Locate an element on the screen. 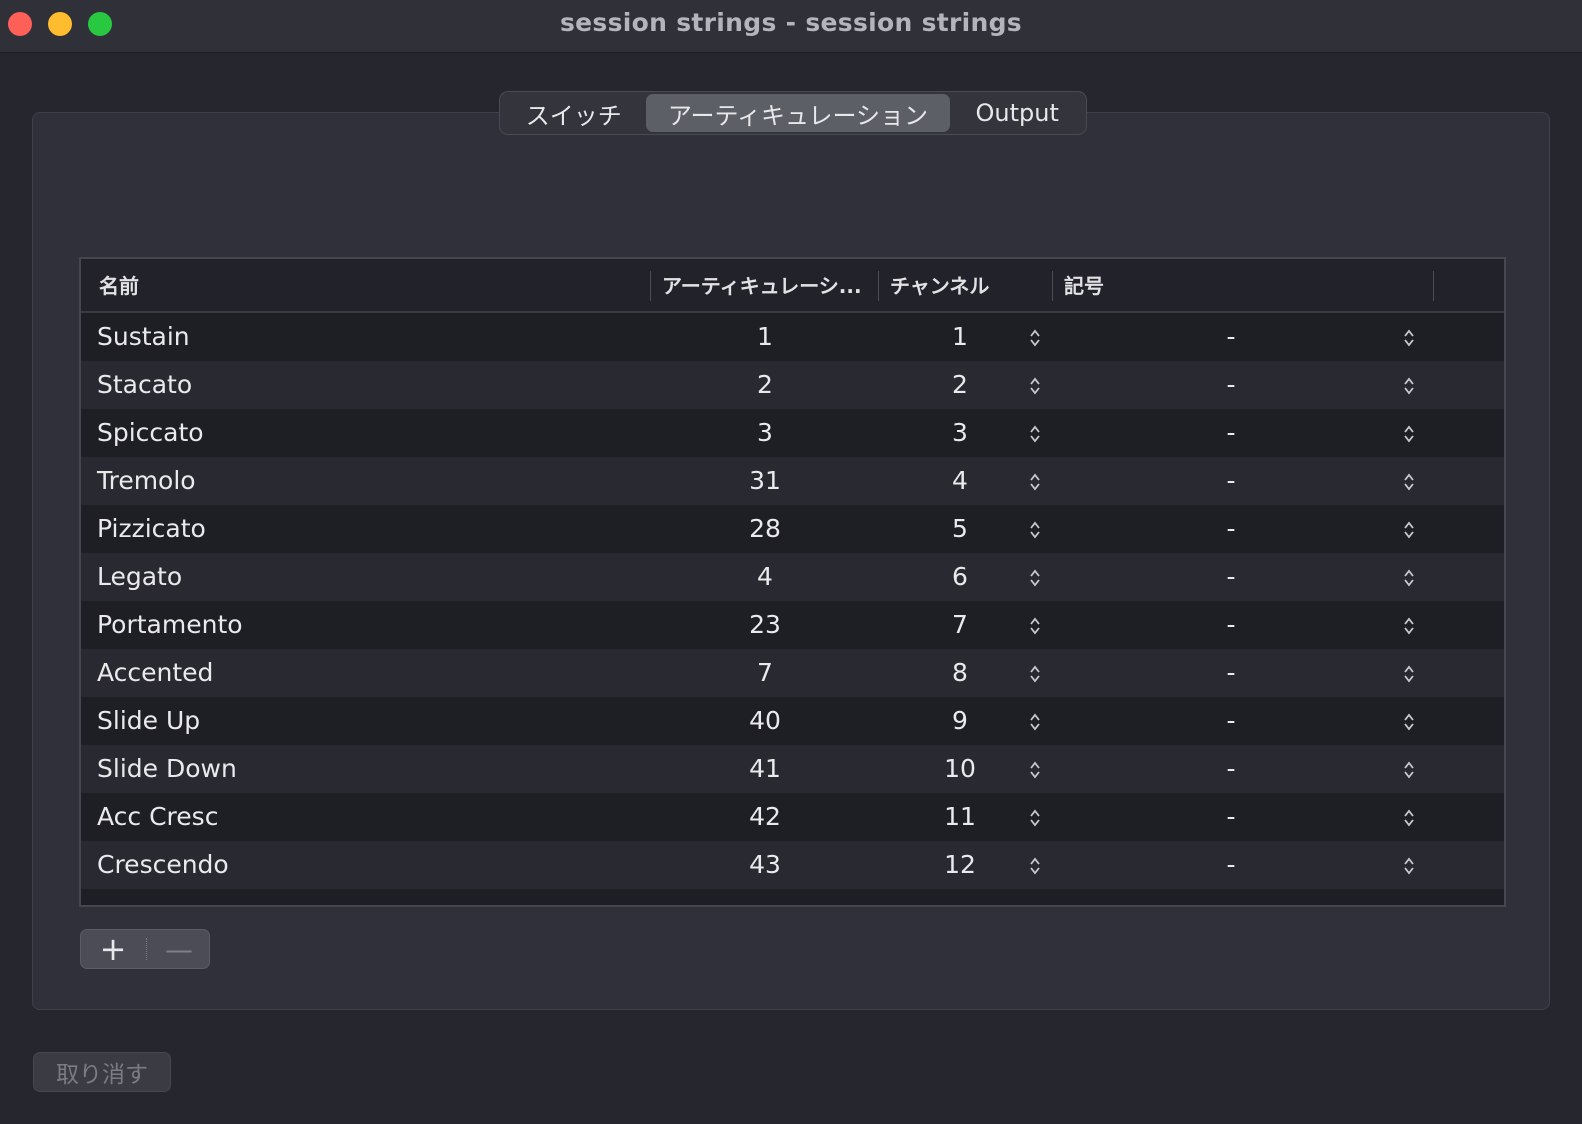 The width and height of the screenshot is (1582, 1124). cell-channel: 4 is located at coordinates (960, 481).